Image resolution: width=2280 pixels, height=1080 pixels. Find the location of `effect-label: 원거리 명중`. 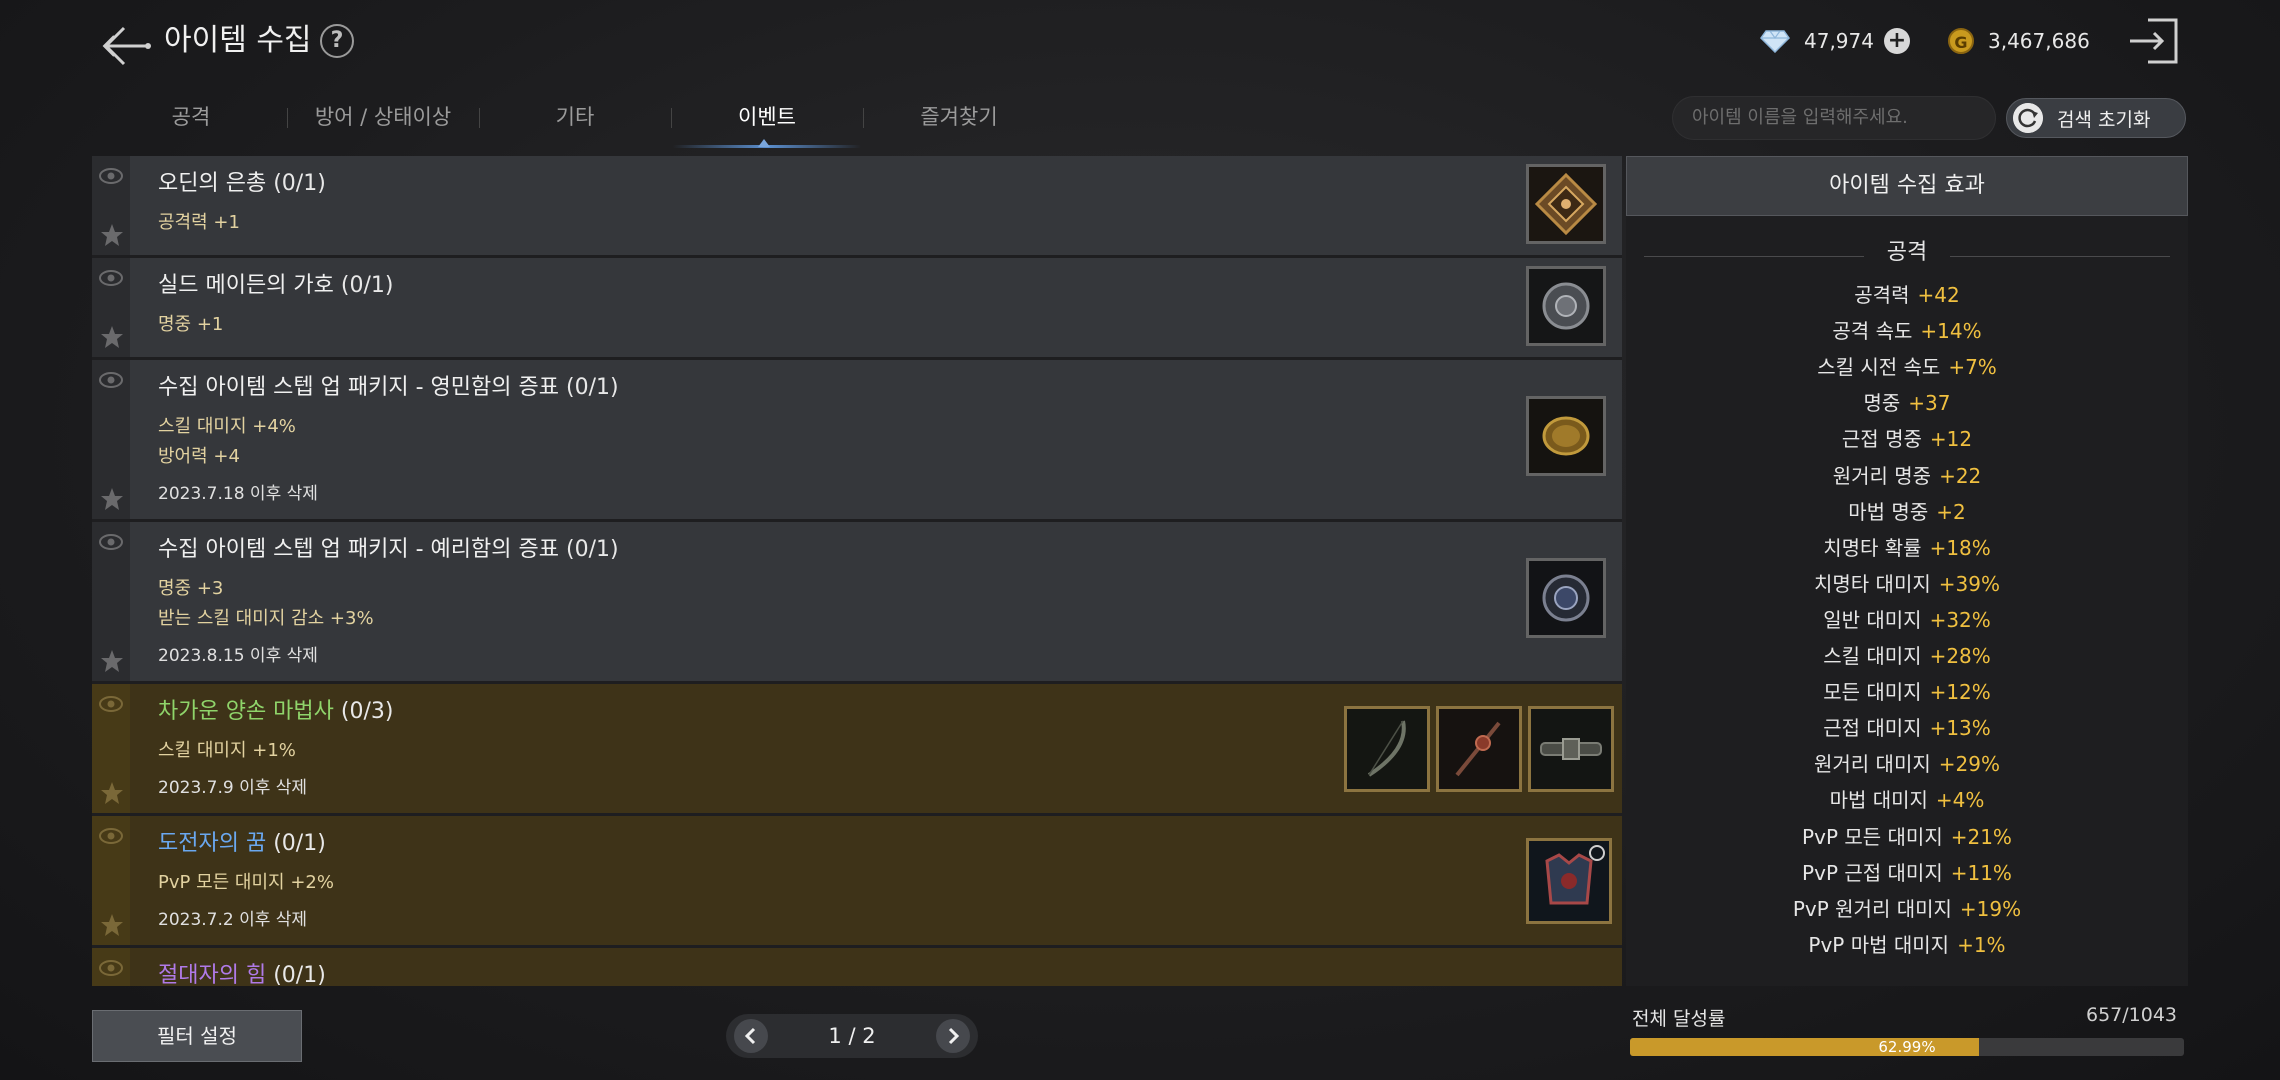

effect-label: 원거리 명중 is located at coordinates (1882, 475).